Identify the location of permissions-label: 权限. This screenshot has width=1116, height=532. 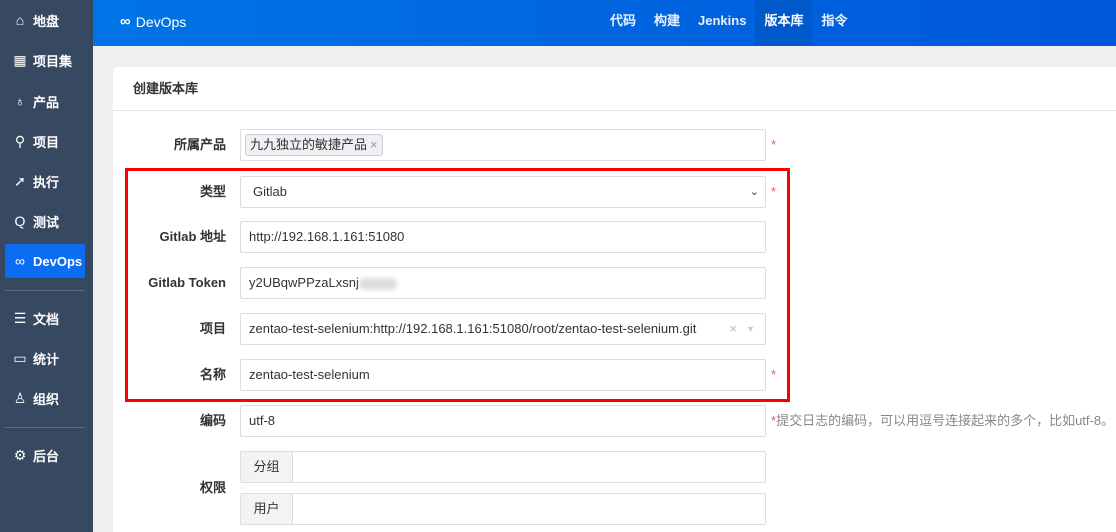
(212, 487).